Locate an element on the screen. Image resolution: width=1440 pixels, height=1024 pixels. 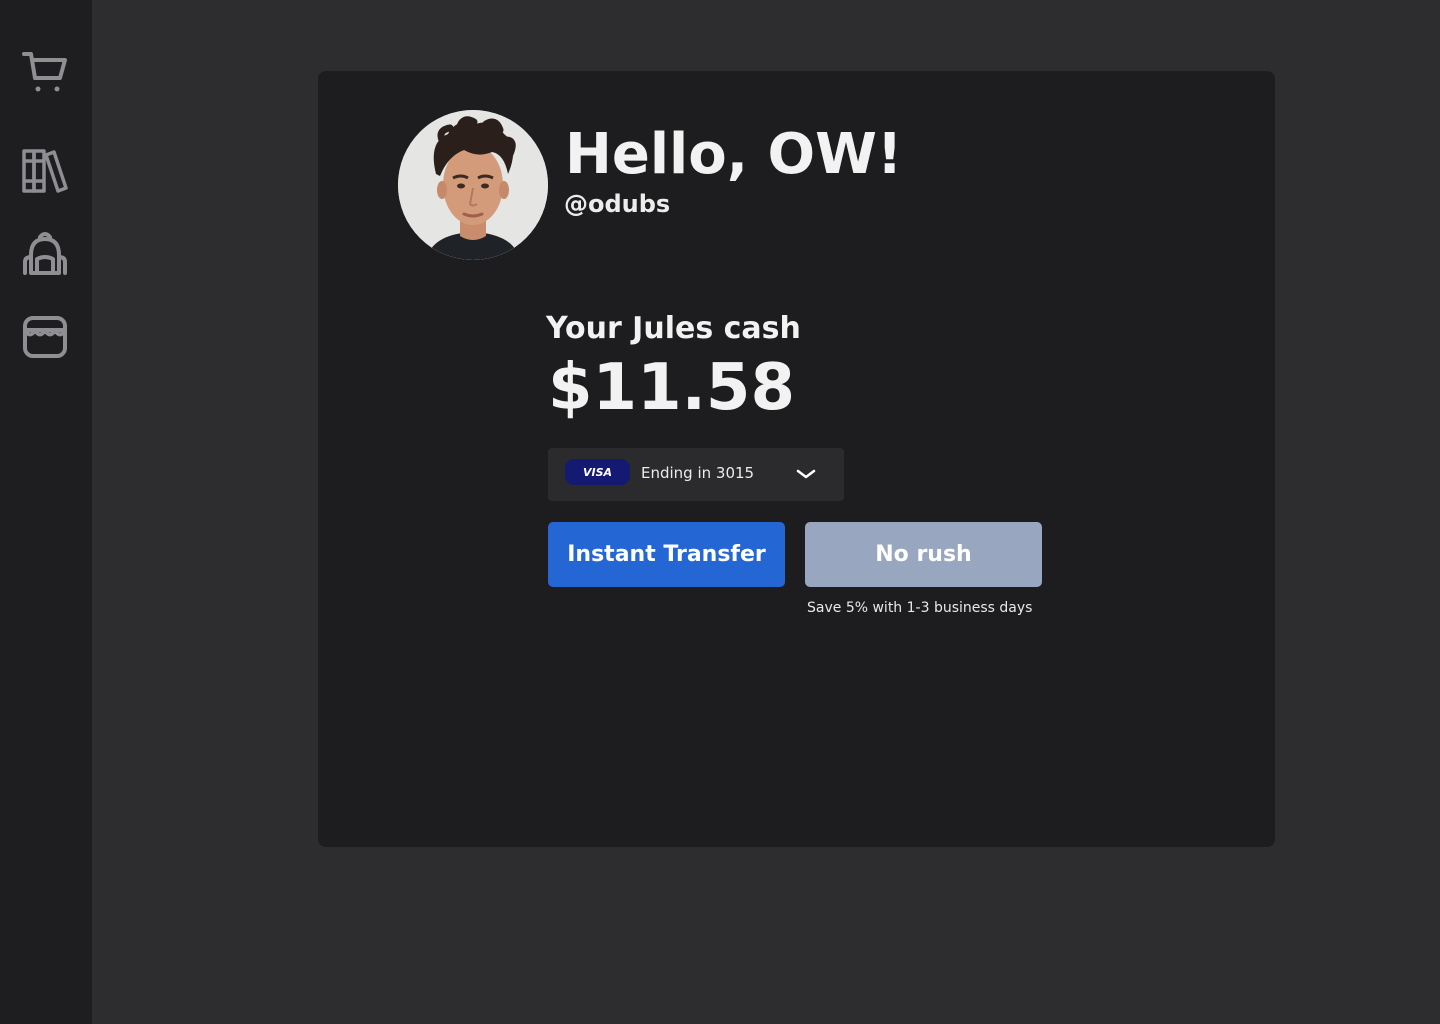
no-rush-button: No rush is located at coordinates (923, 554).